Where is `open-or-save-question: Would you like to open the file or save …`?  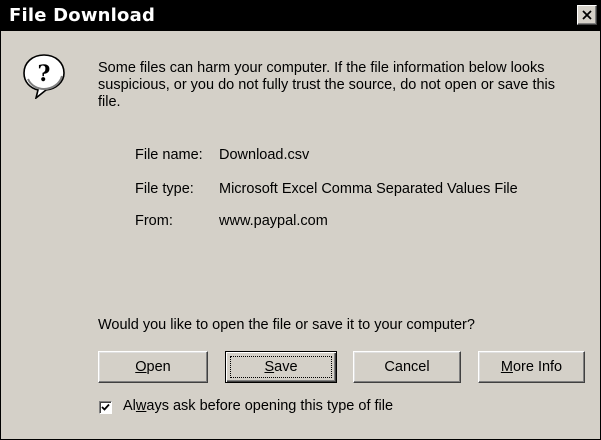
open-or-save-question: Would you like to open the file or save … is located at coordinates (286, 325).